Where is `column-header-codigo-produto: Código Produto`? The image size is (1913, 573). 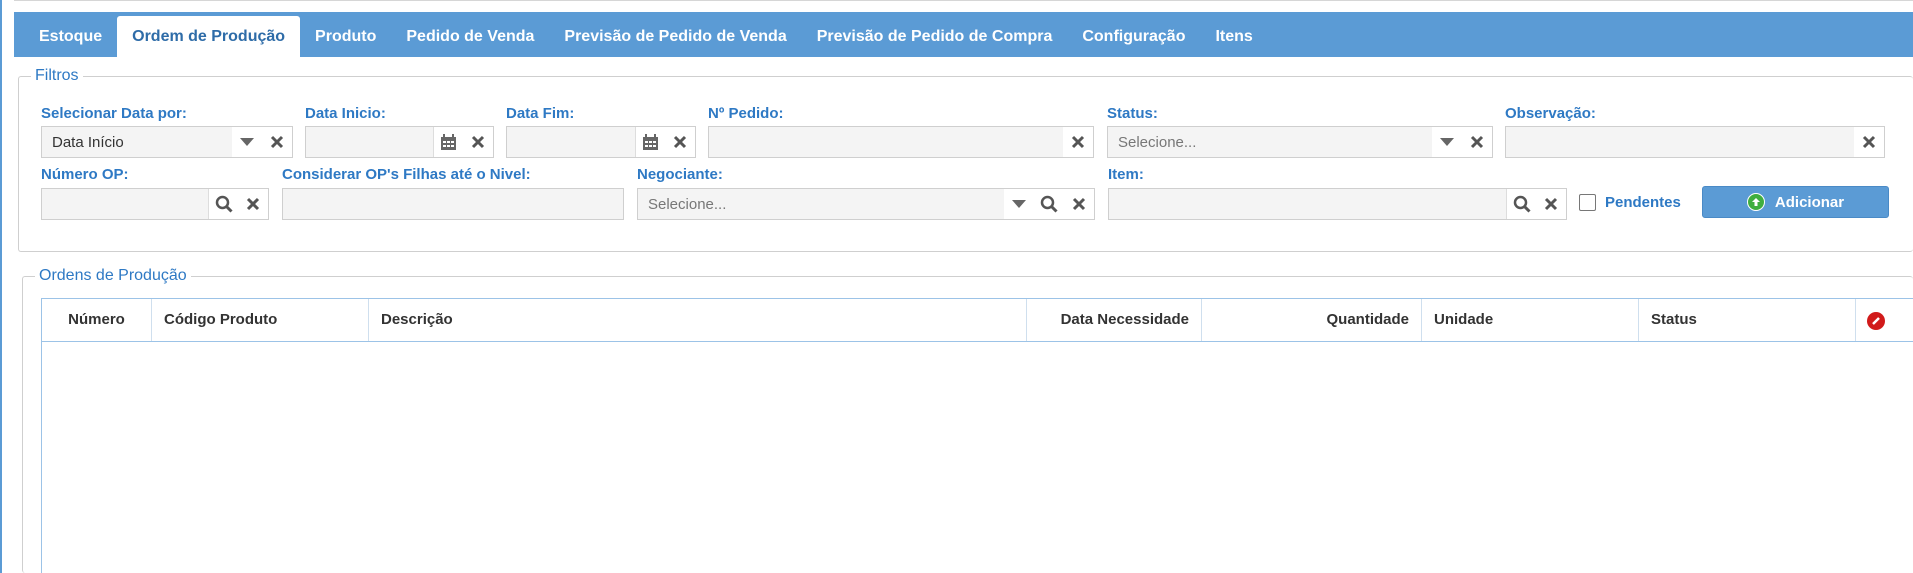 column-header-codigo-produto: Código Produto is located at coordinates (260, 320).